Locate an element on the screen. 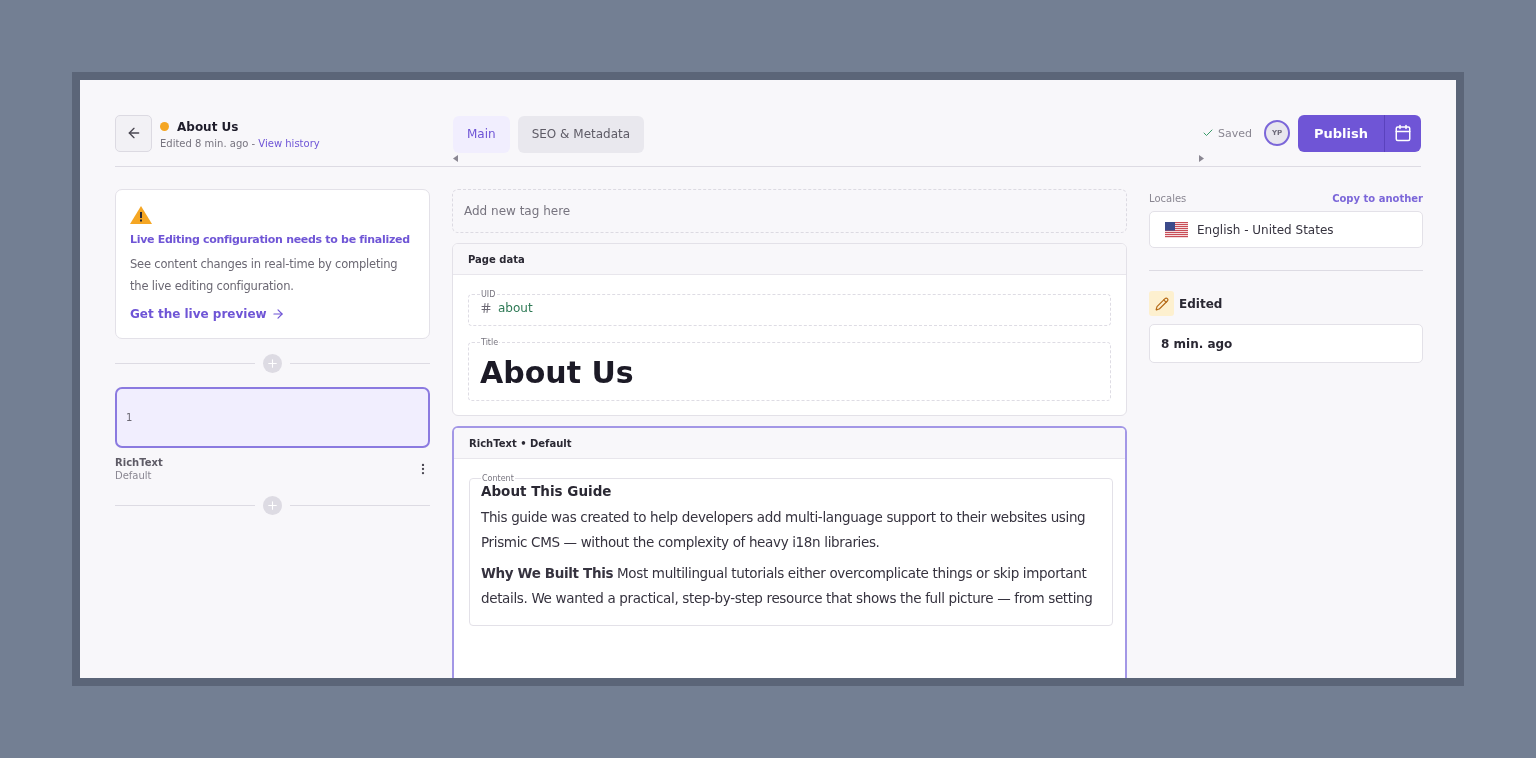 This screenshot has width=1536, height=758. scroll-right-icon is located at coordinates (1201, 158).